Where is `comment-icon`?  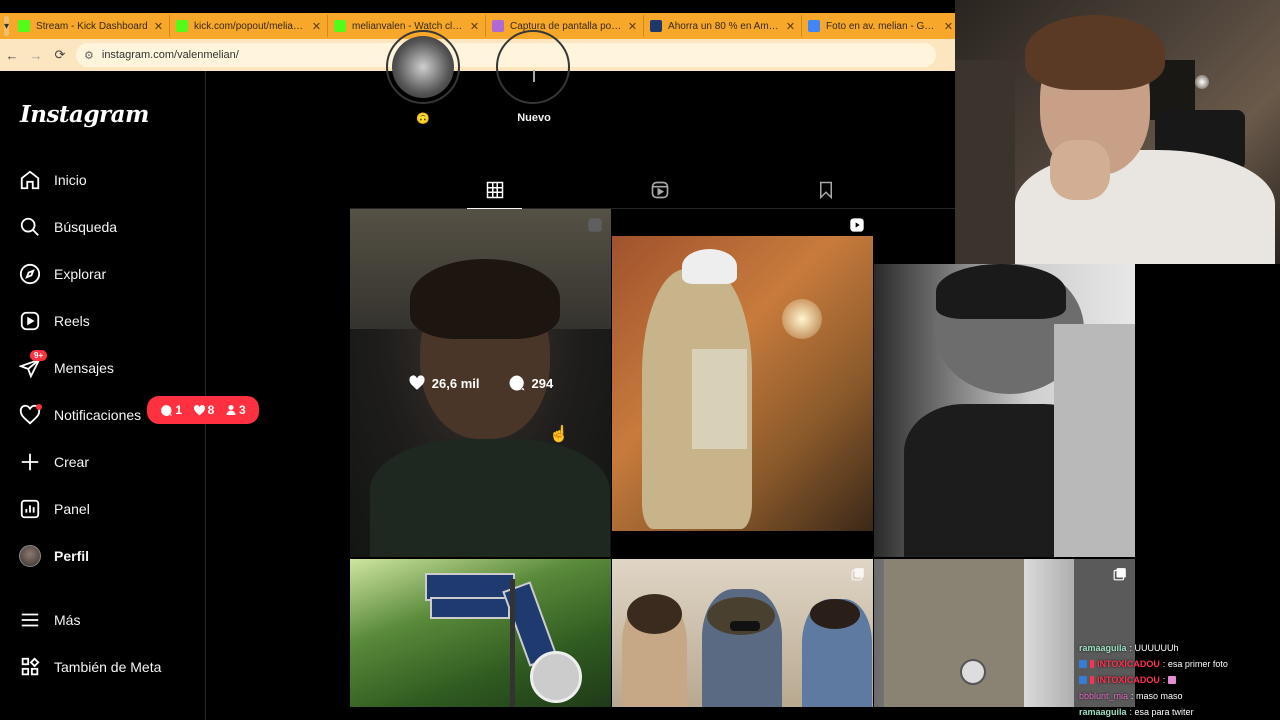 comment-icon is located at coordinates (516, 383).